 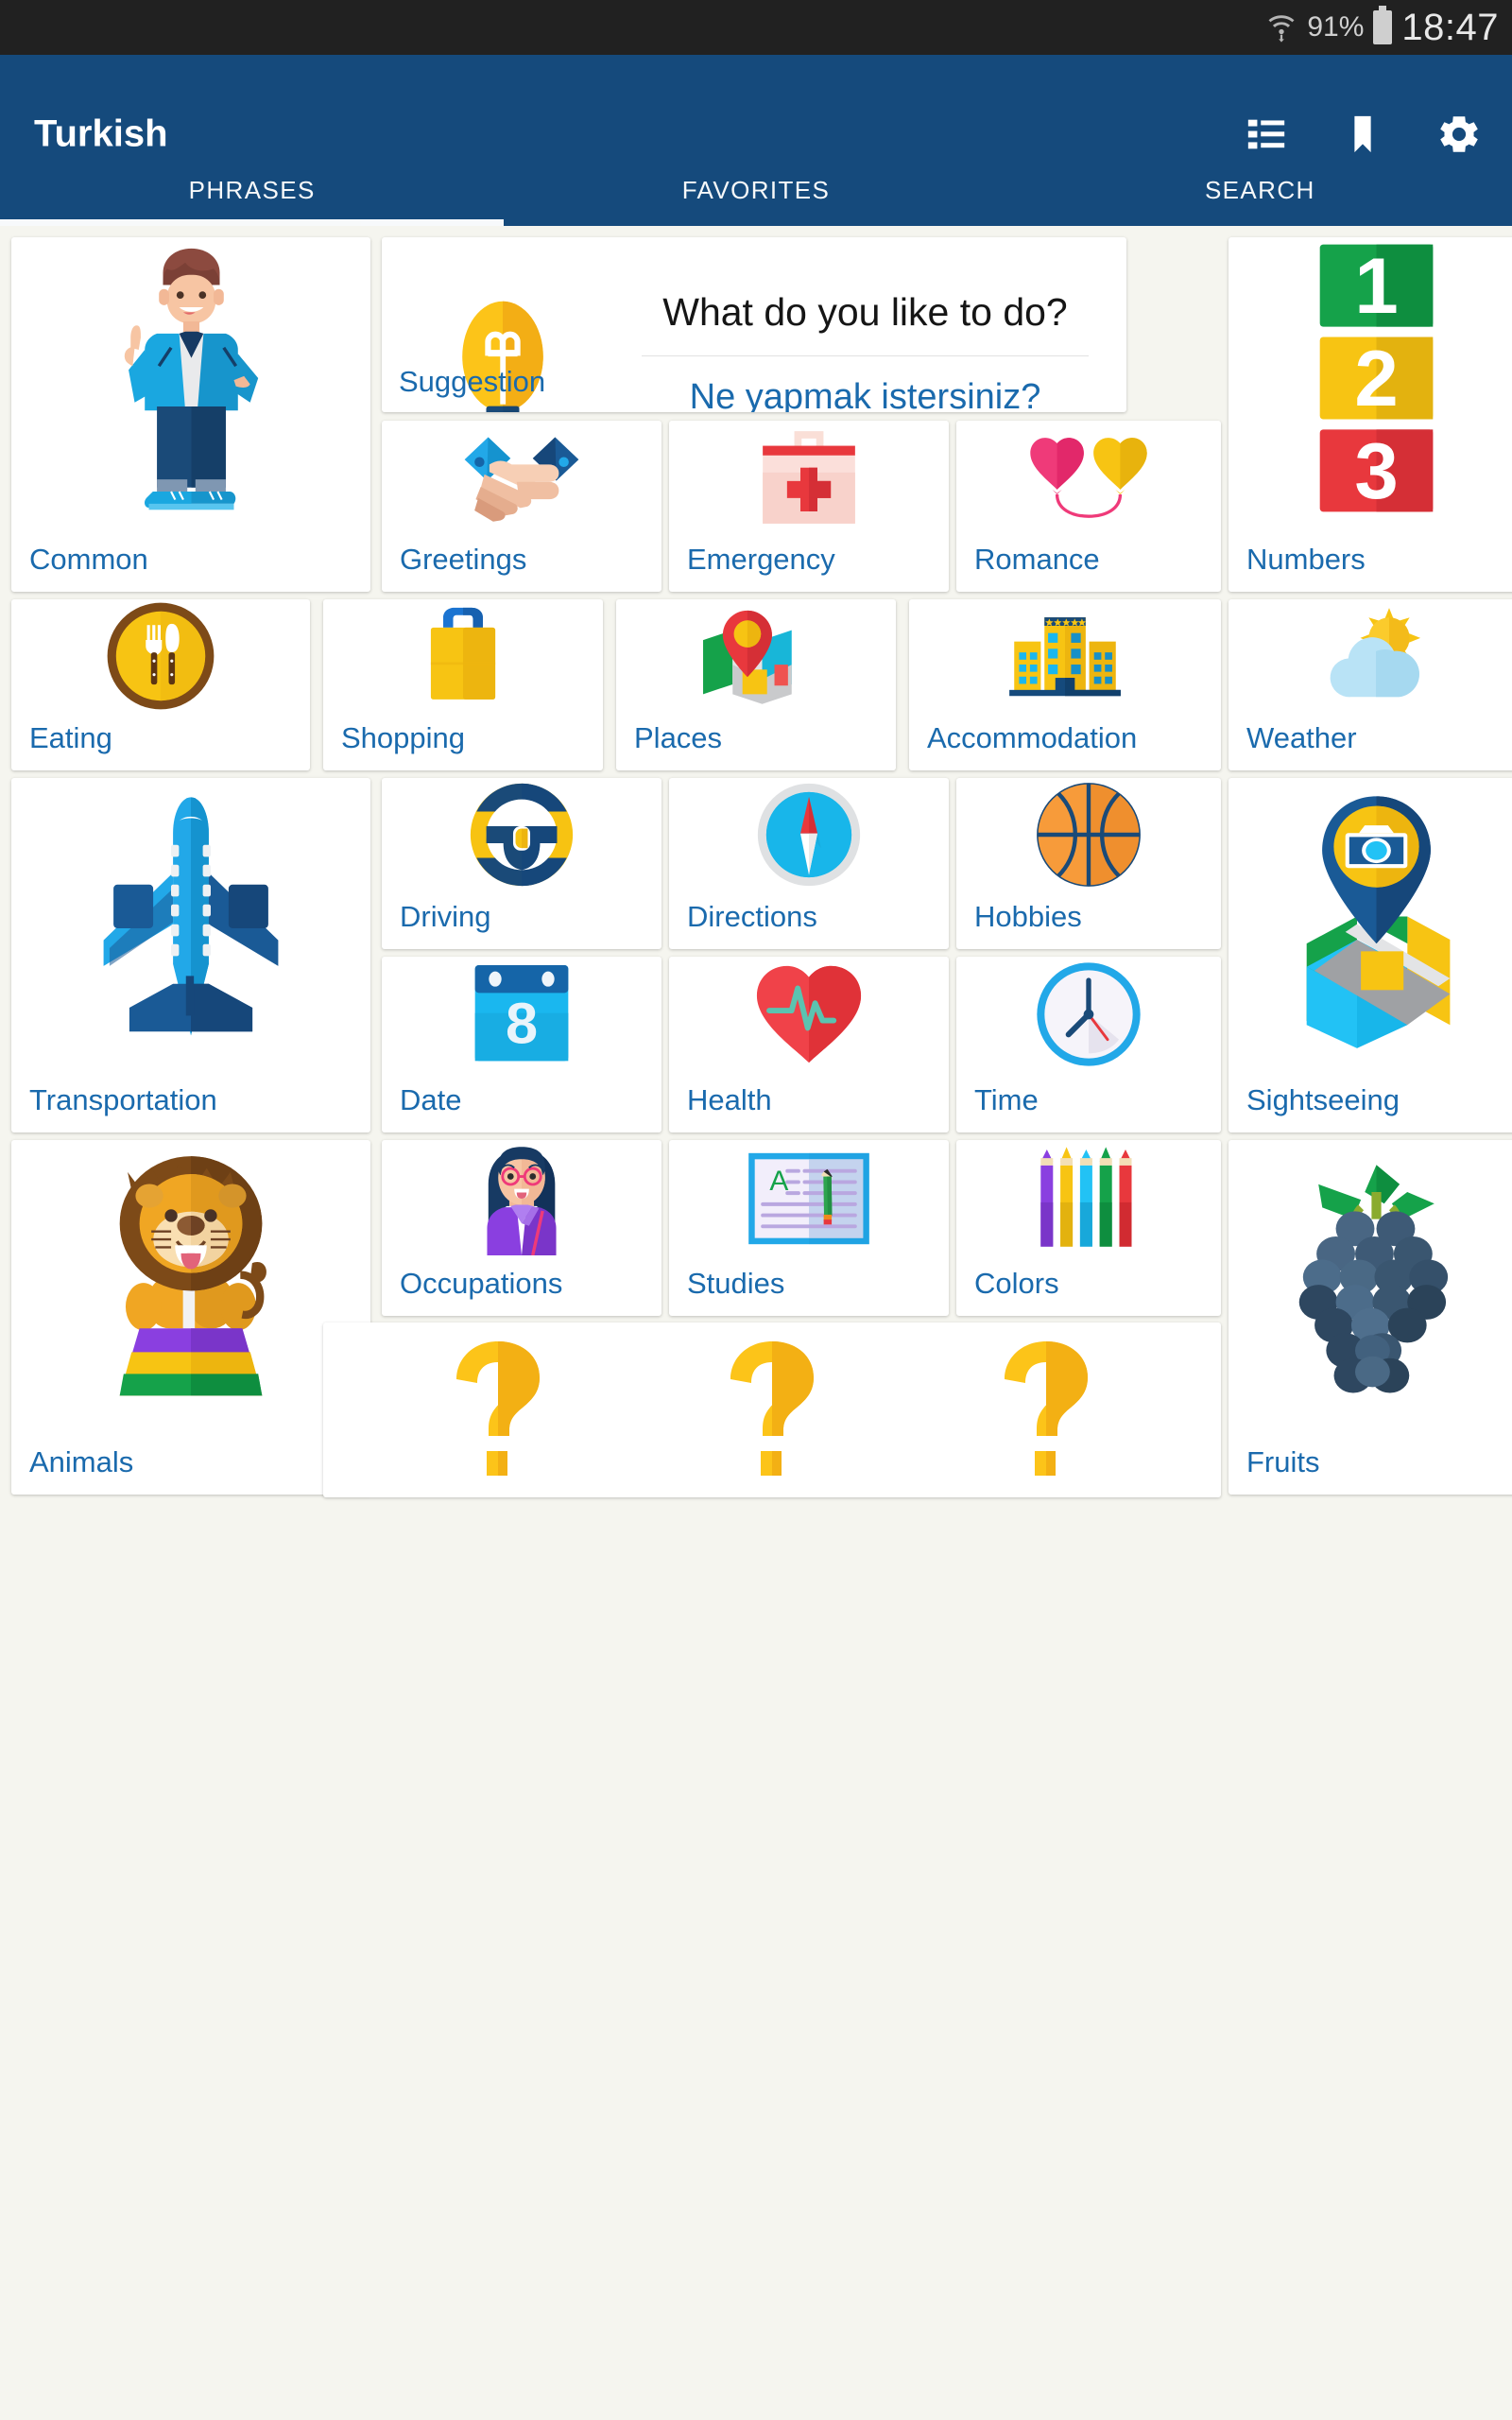 I want to click on category-card-places: Places, so click(x=756, y=685).